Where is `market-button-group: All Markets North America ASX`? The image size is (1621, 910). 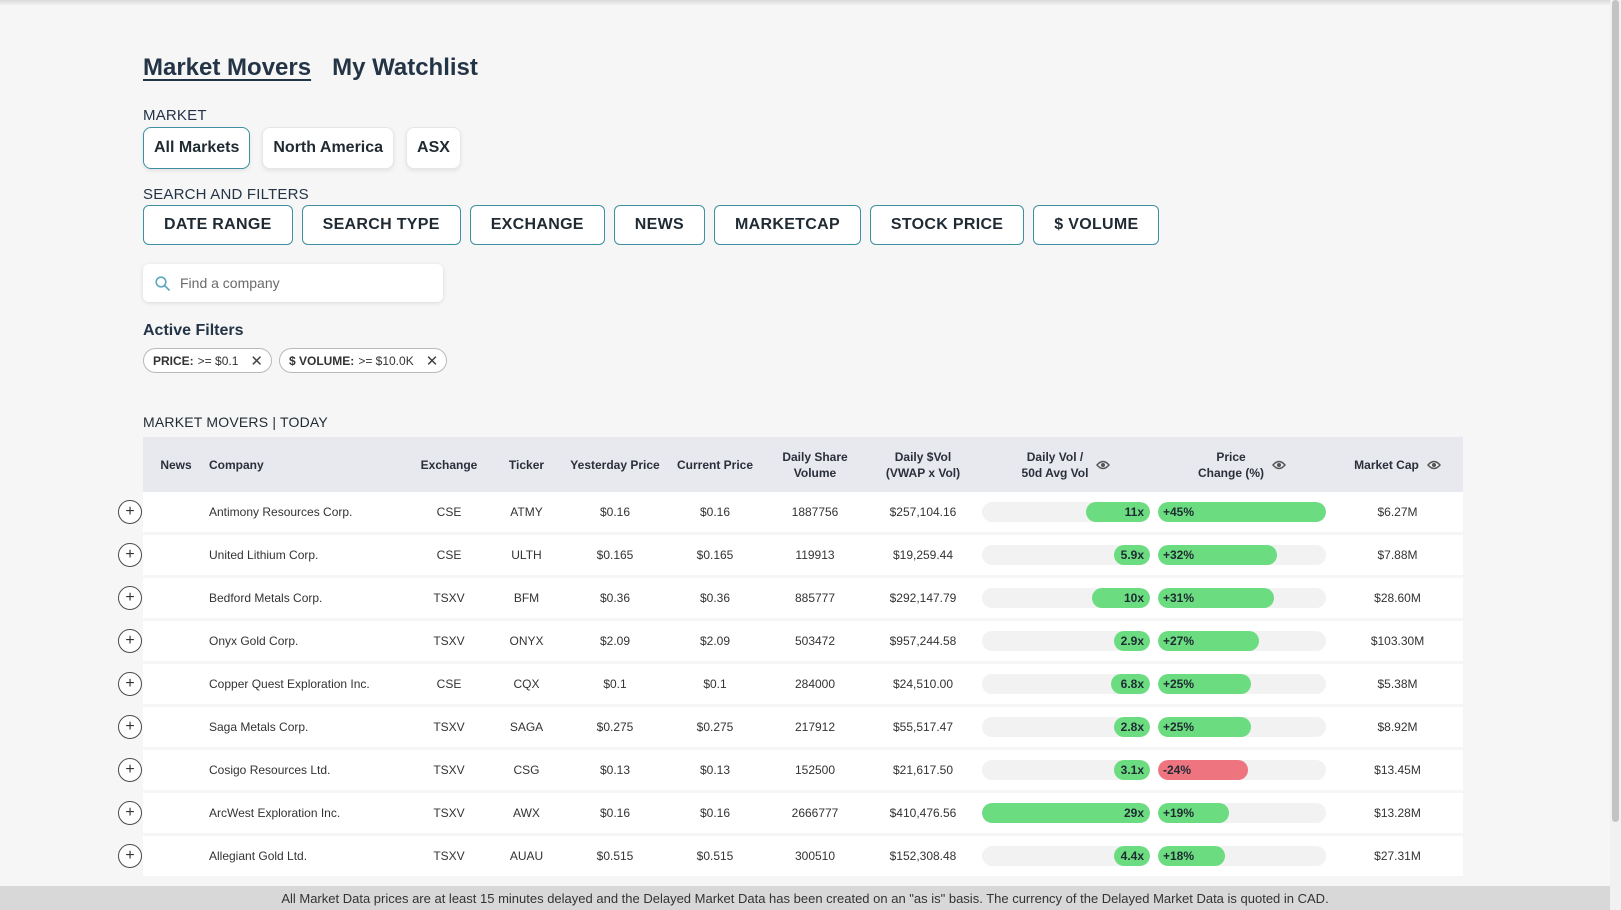 market-button-group: All Markets North America ASX is located at coordinates (302, 148).